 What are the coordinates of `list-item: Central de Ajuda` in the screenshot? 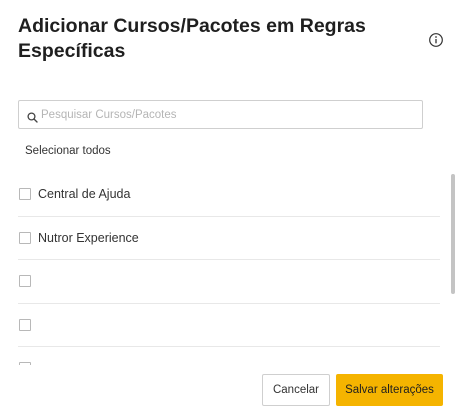 It's located at (229, 195).